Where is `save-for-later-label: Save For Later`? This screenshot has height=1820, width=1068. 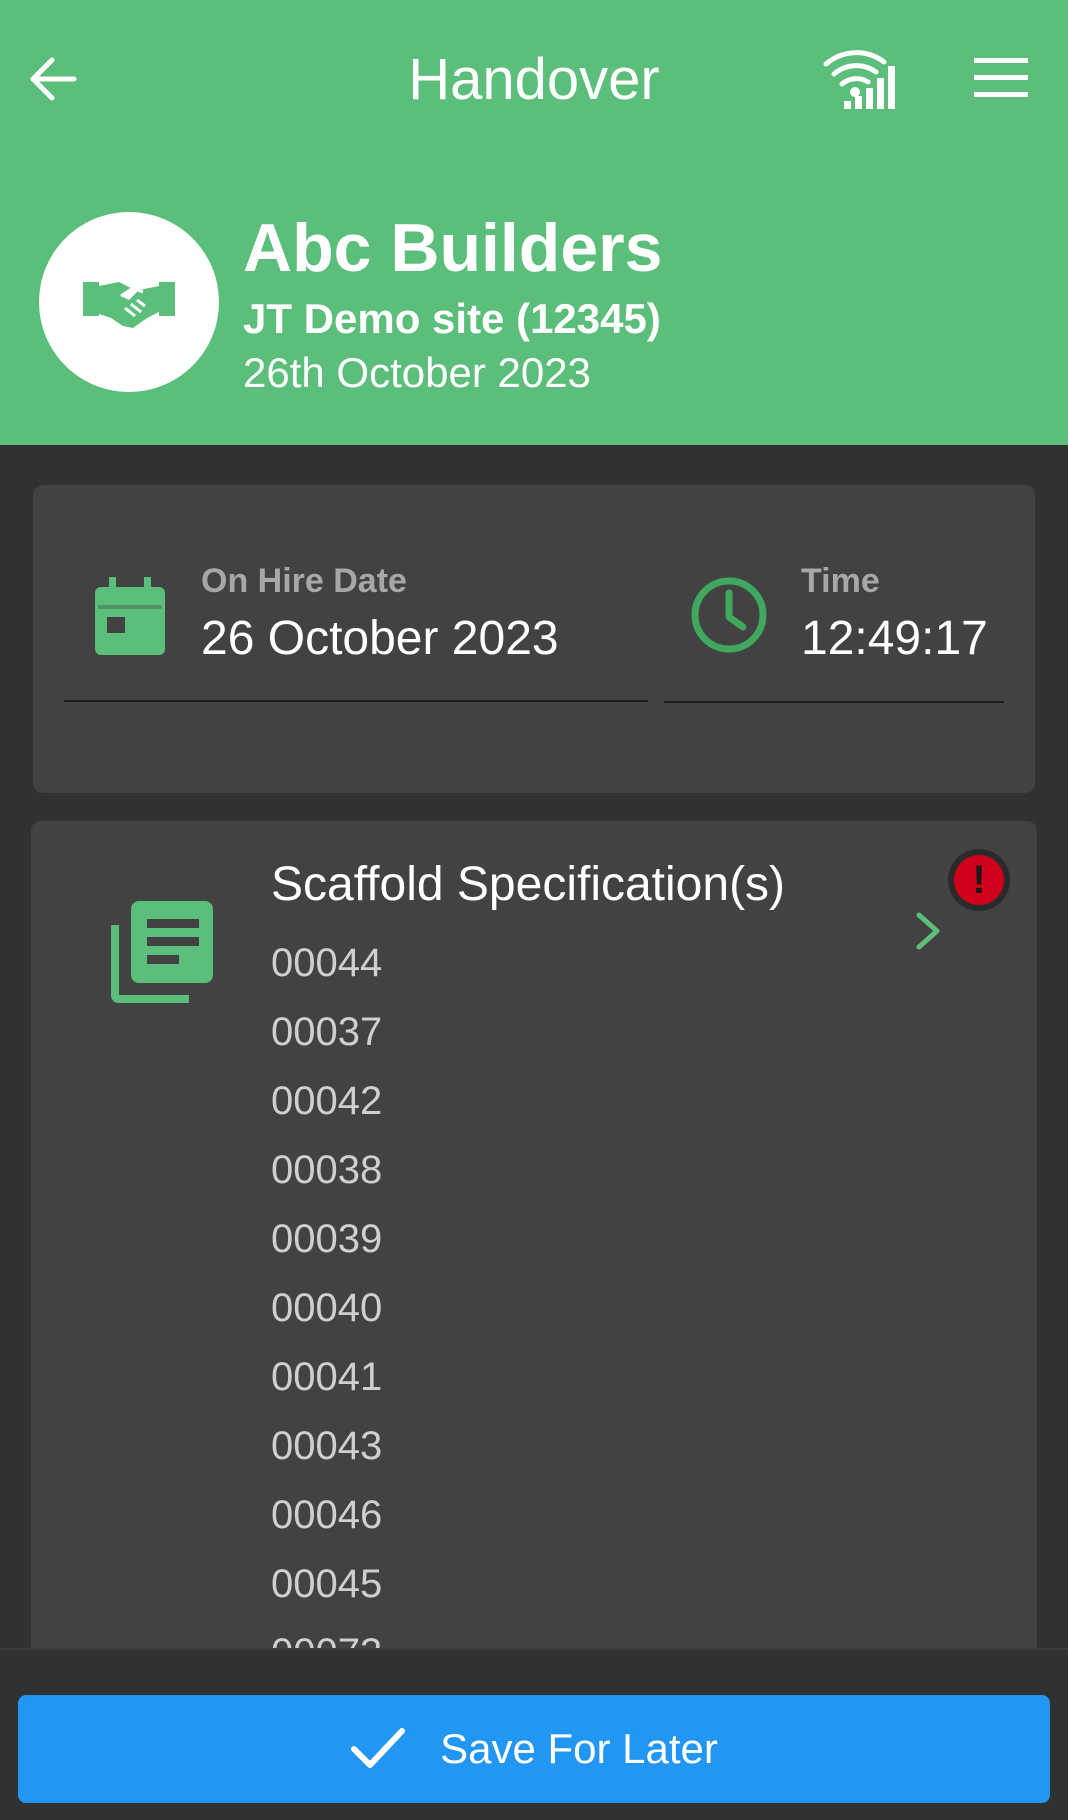 save-for-later-label: Save For Later is located at coordinates (579, 1748).